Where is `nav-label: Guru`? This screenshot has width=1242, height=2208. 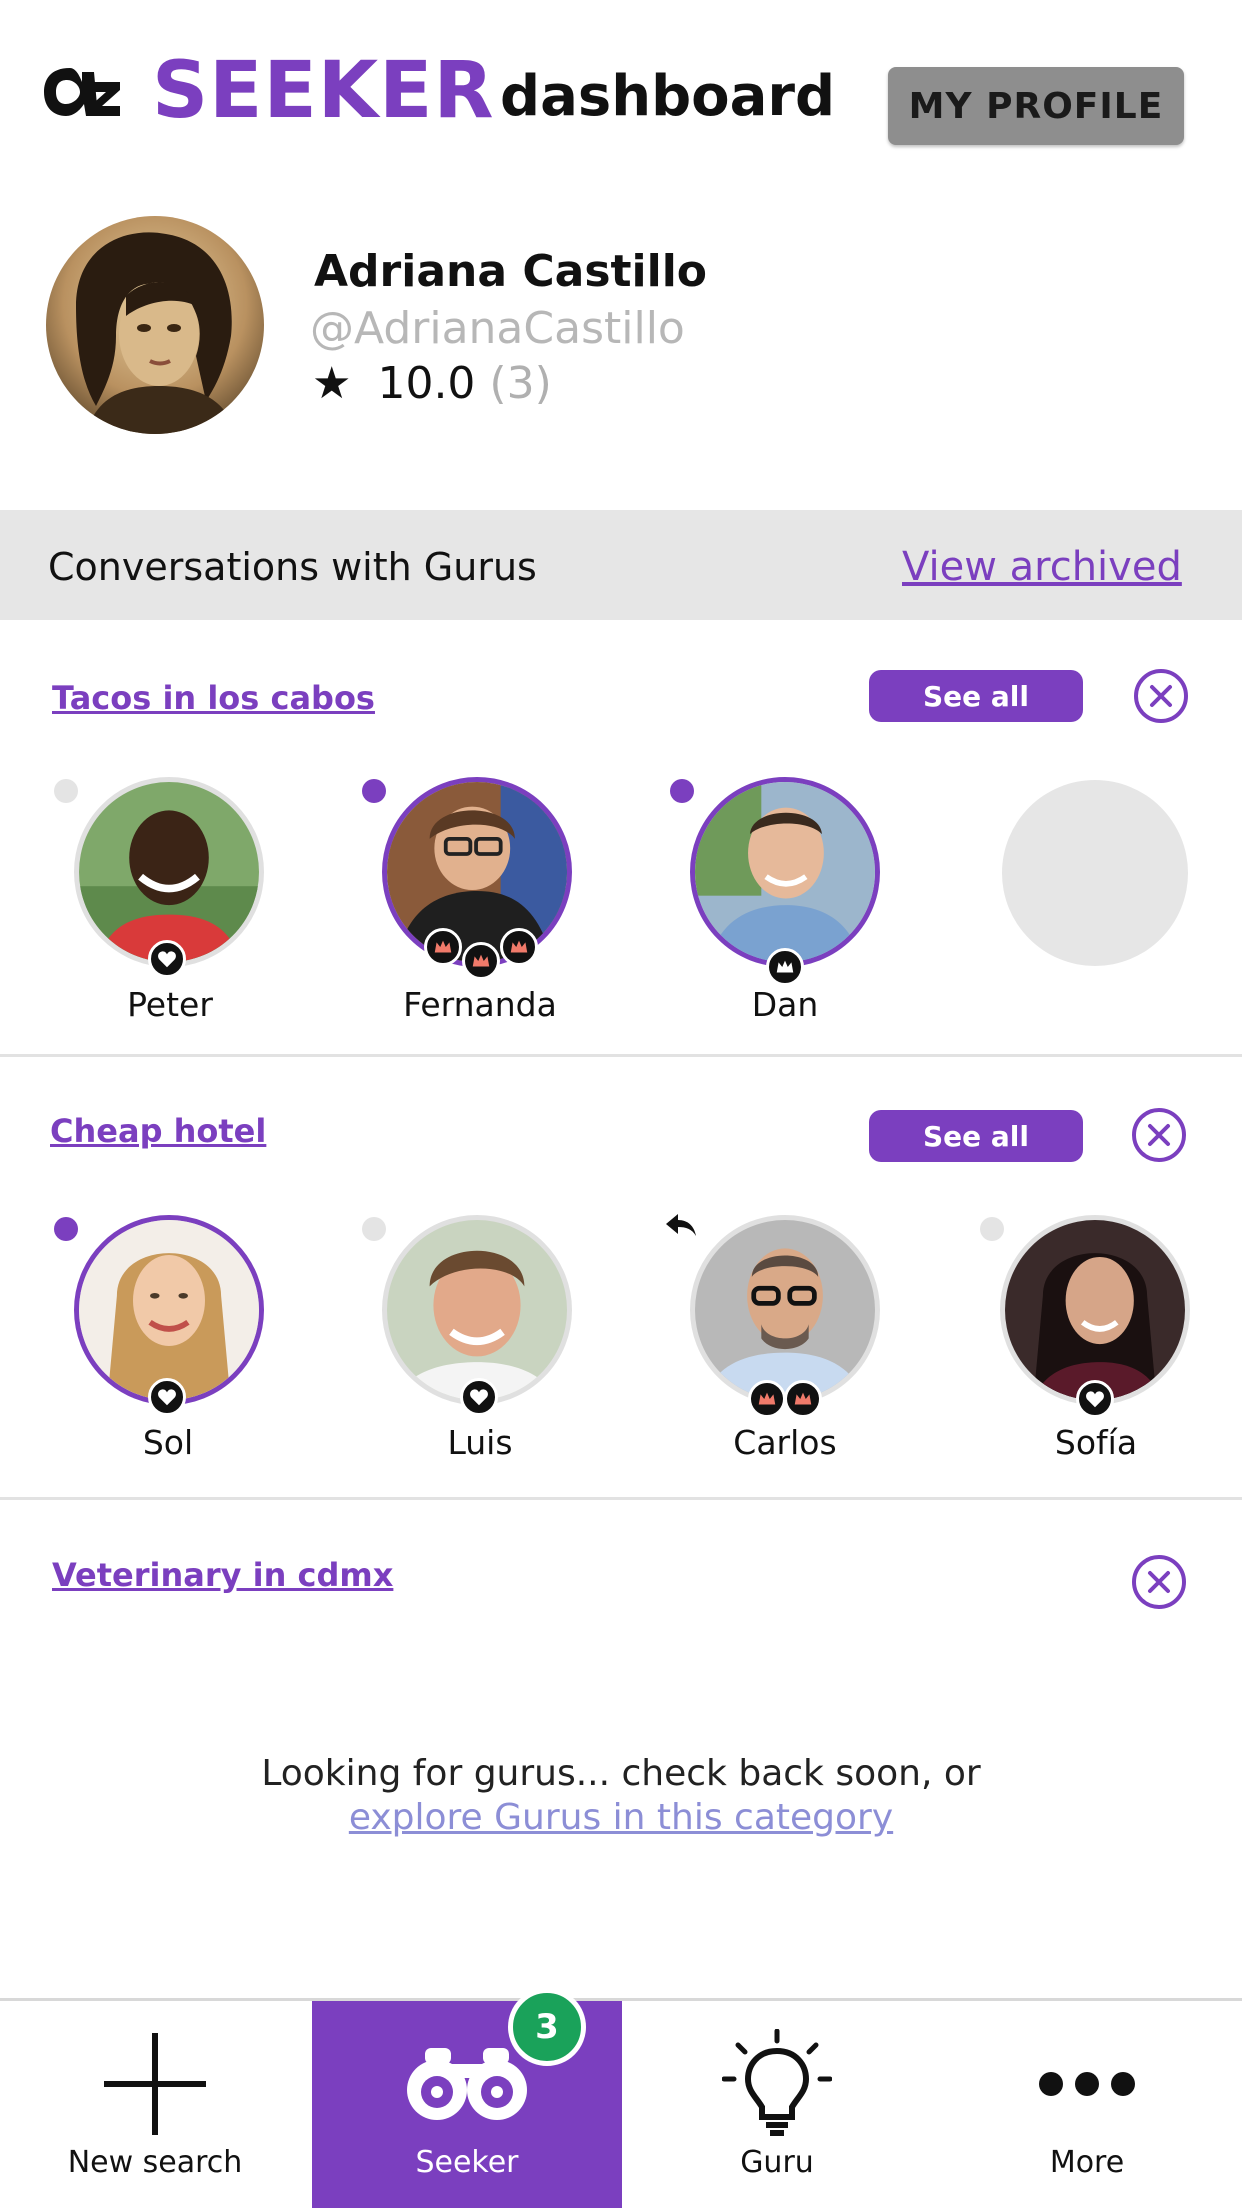
nav-label: Guru is located at coordinates (777, 2162).